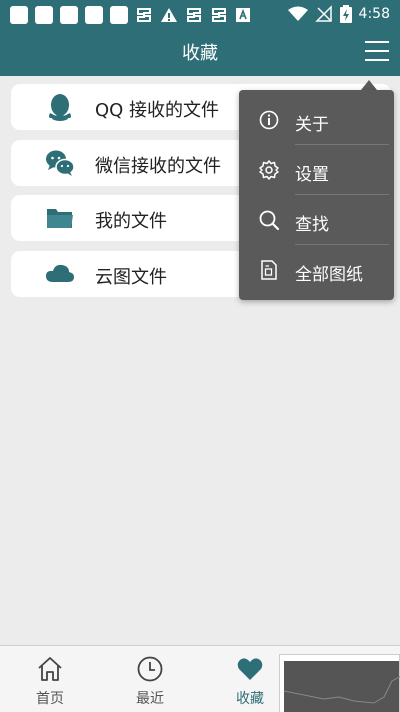 The image size is (400, 712). Describe the element at coordinates (150, 669) in the screenshot. I see `clock-icon` at that location.